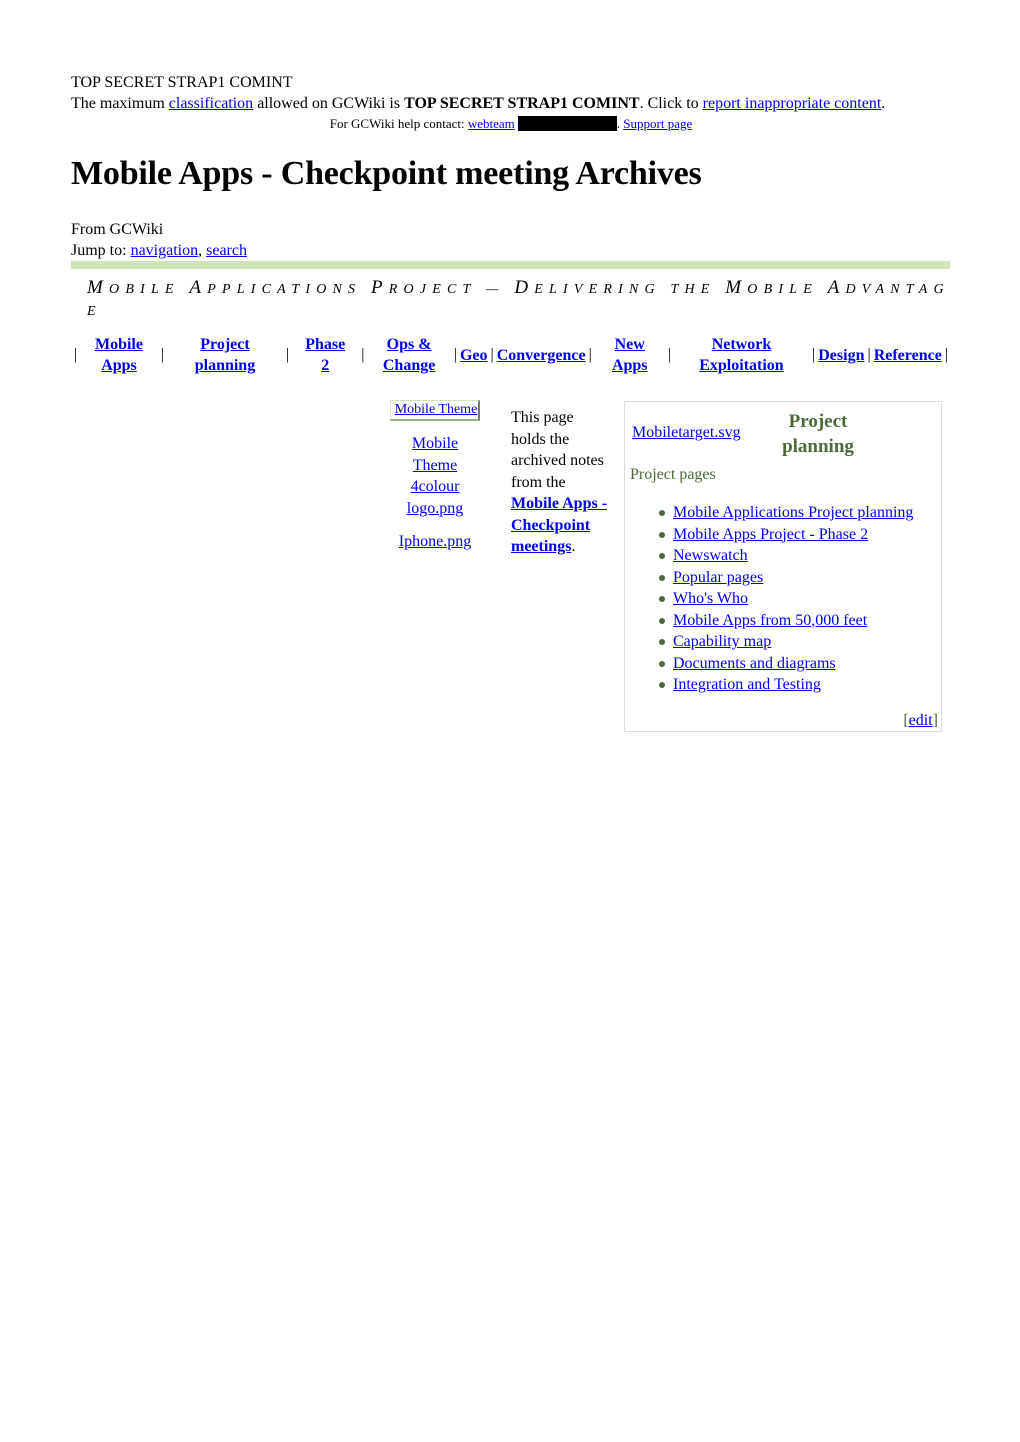 This screenshot has height=1442, width=1020. What do you see at coordinates (935, 720) in the screenshot?
I see `bracket: ]` at bounding box center [935, 720].